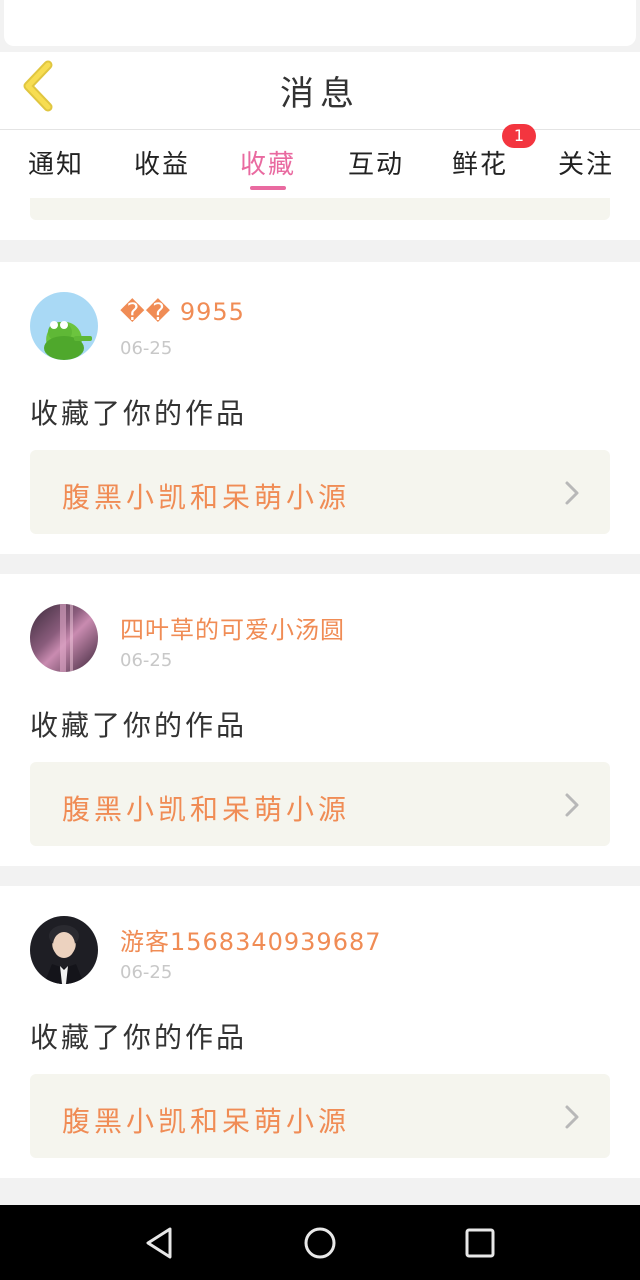 The image size is (640, 1280). I want to click on tab-flowers: 鲜花, so click(480, 166).